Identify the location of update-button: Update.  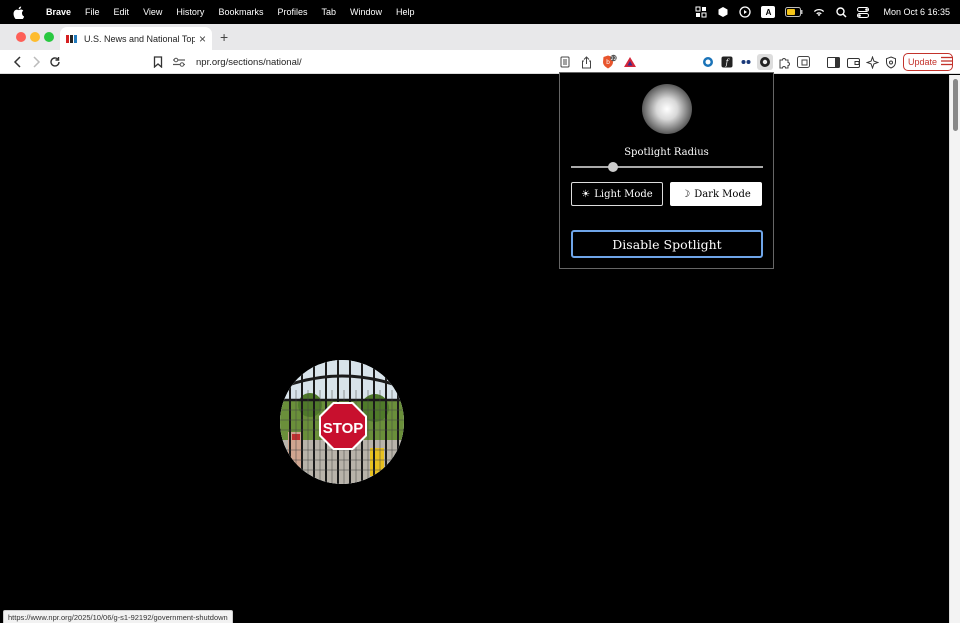
(928, 62).